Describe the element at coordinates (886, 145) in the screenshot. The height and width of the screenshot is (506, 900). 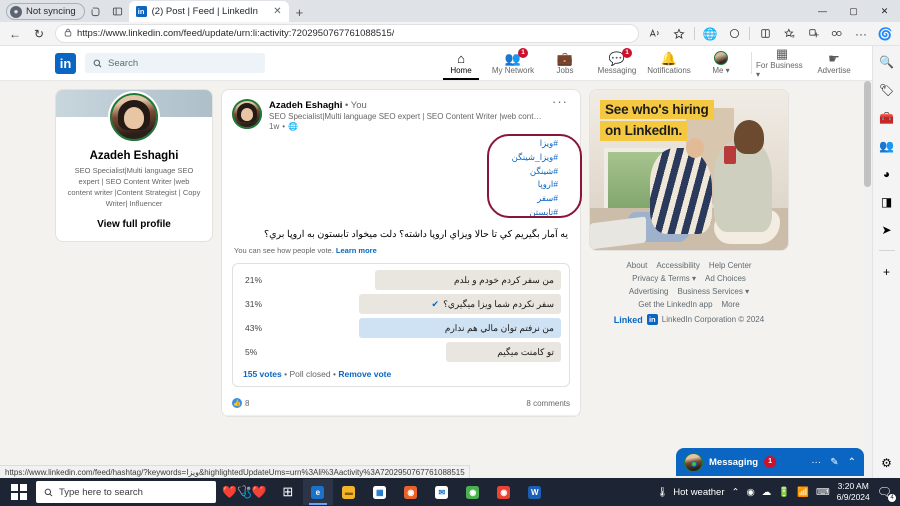
I see `contacts-icon: 👥` at that location.